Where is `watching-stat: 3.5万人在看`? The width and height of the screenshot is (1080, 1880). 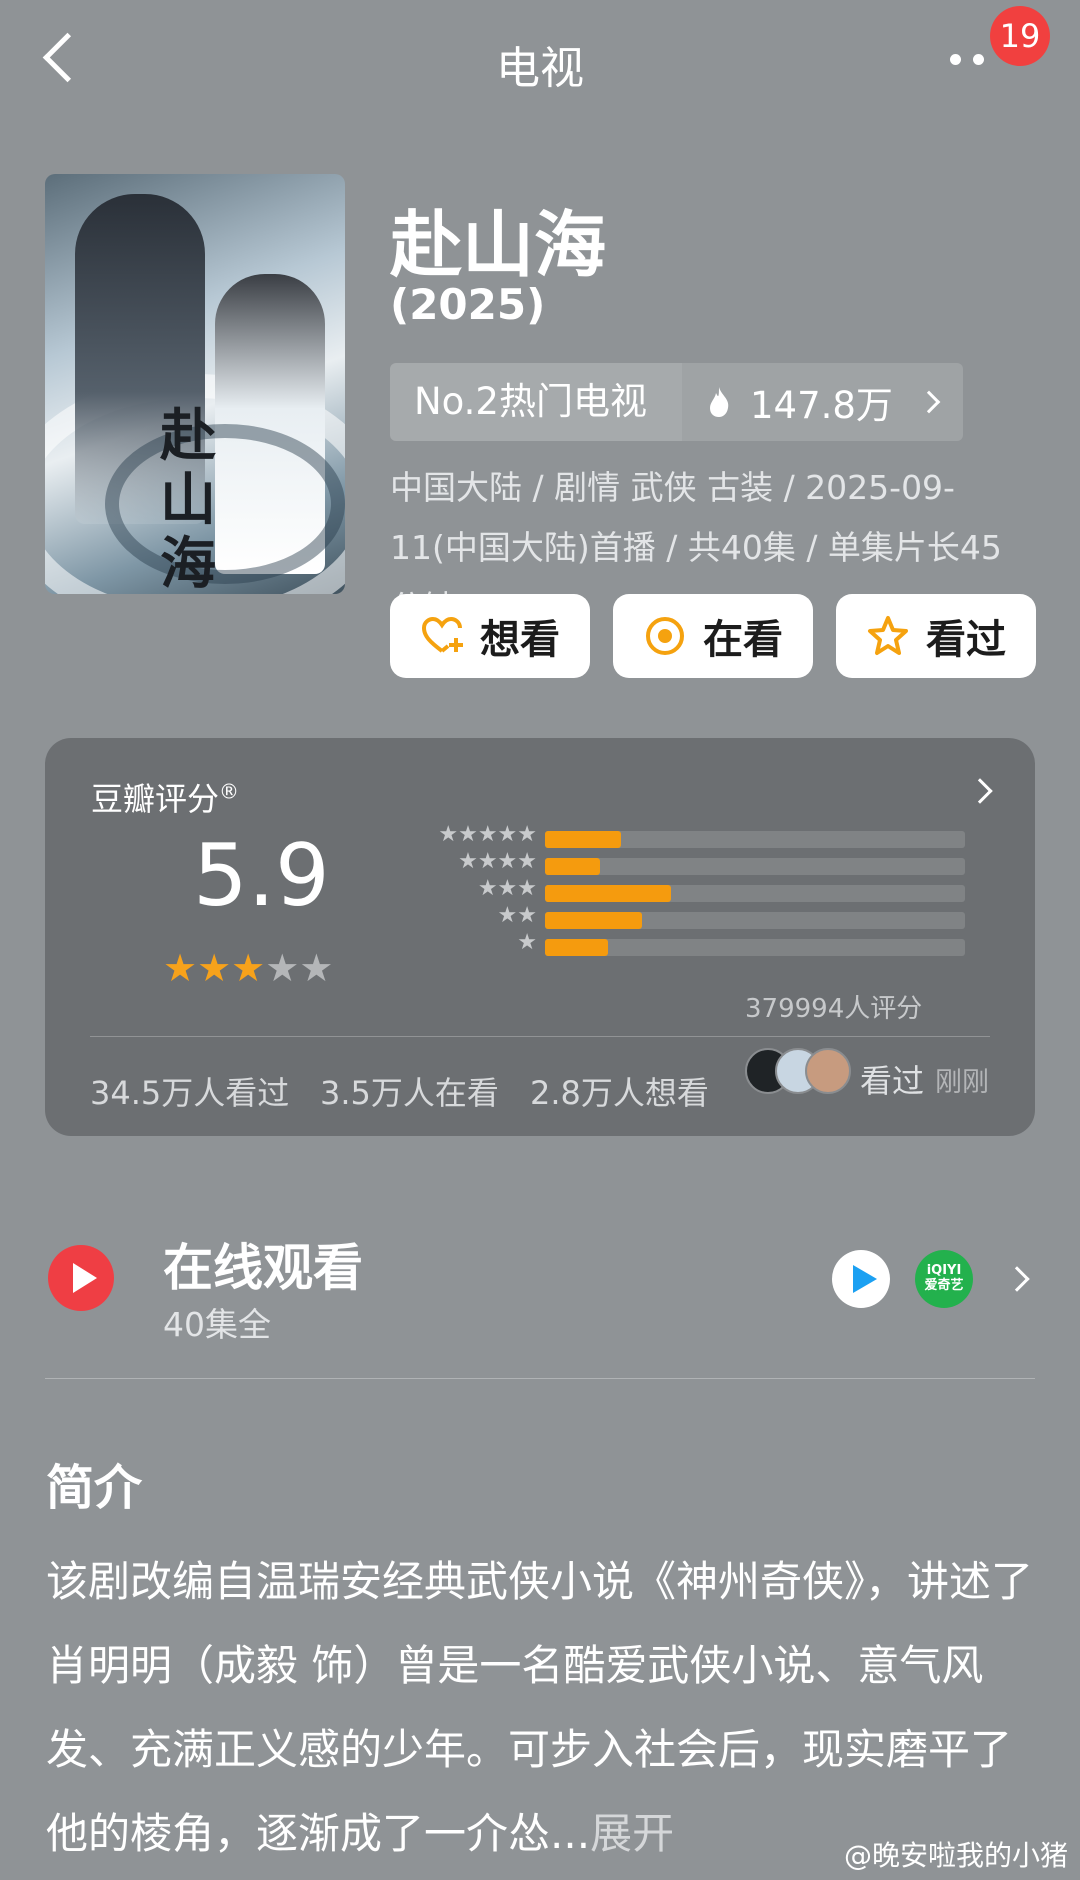 watching-stat: 3.5万人在看 is located at coordinates (409, 1093).